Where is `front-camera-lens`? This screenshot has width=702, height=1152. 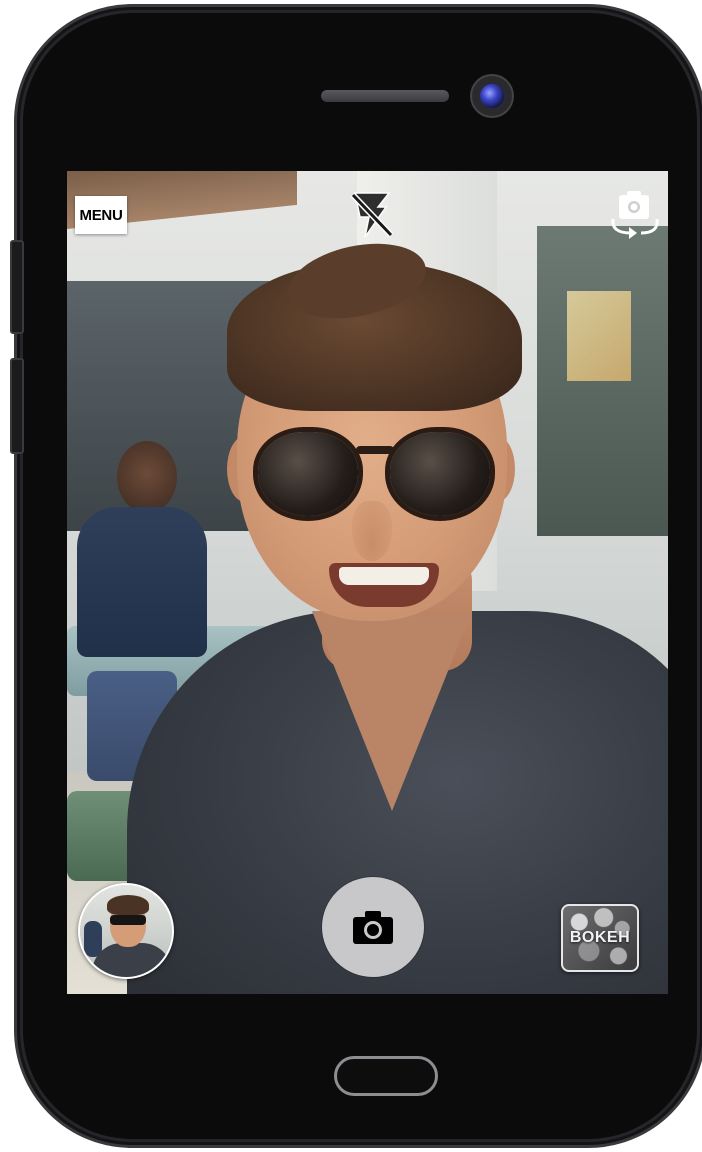 front-camera-lens is located at coordinates (492, 96).